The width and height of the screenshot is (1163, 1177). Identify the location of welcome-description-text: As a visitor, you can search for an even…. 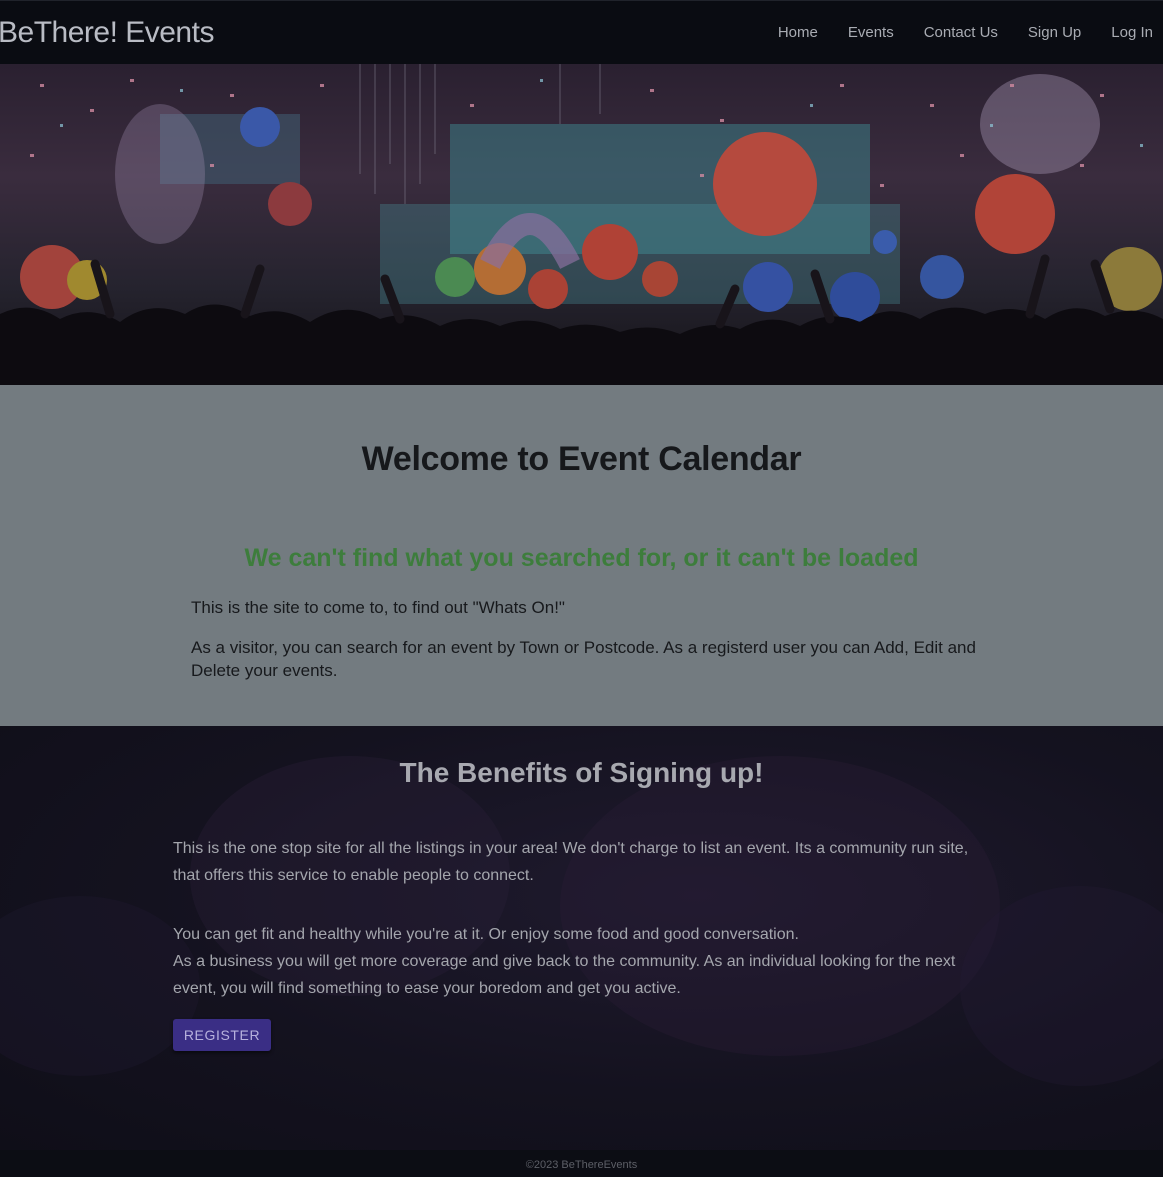
(583, 659).